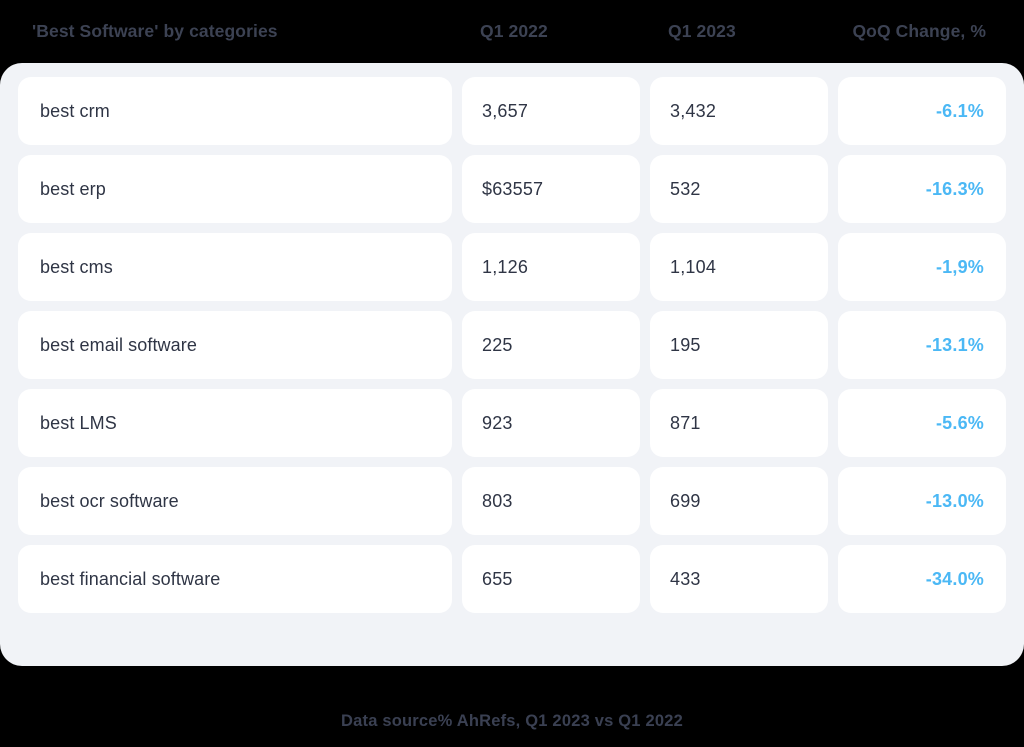 The image size is (1024, 747). Describe the element at coordinates (512, 706) in the screenshot. I see `footer: Data source% AhRefs, Q1 2023 vs Q1 2022` at that location.